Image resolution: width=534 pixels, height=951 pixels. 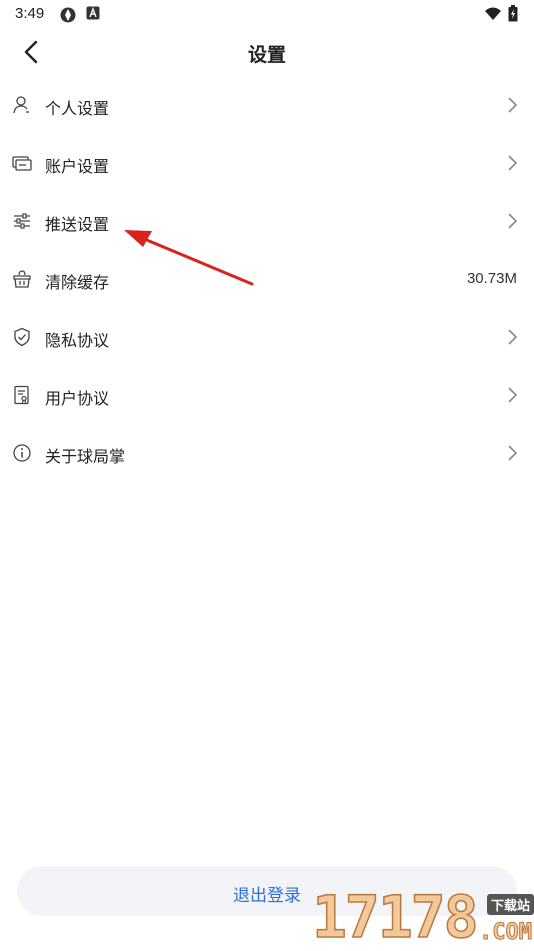 I want to click on menu-item-label: 隐私协议, so click(x=77, y=341).